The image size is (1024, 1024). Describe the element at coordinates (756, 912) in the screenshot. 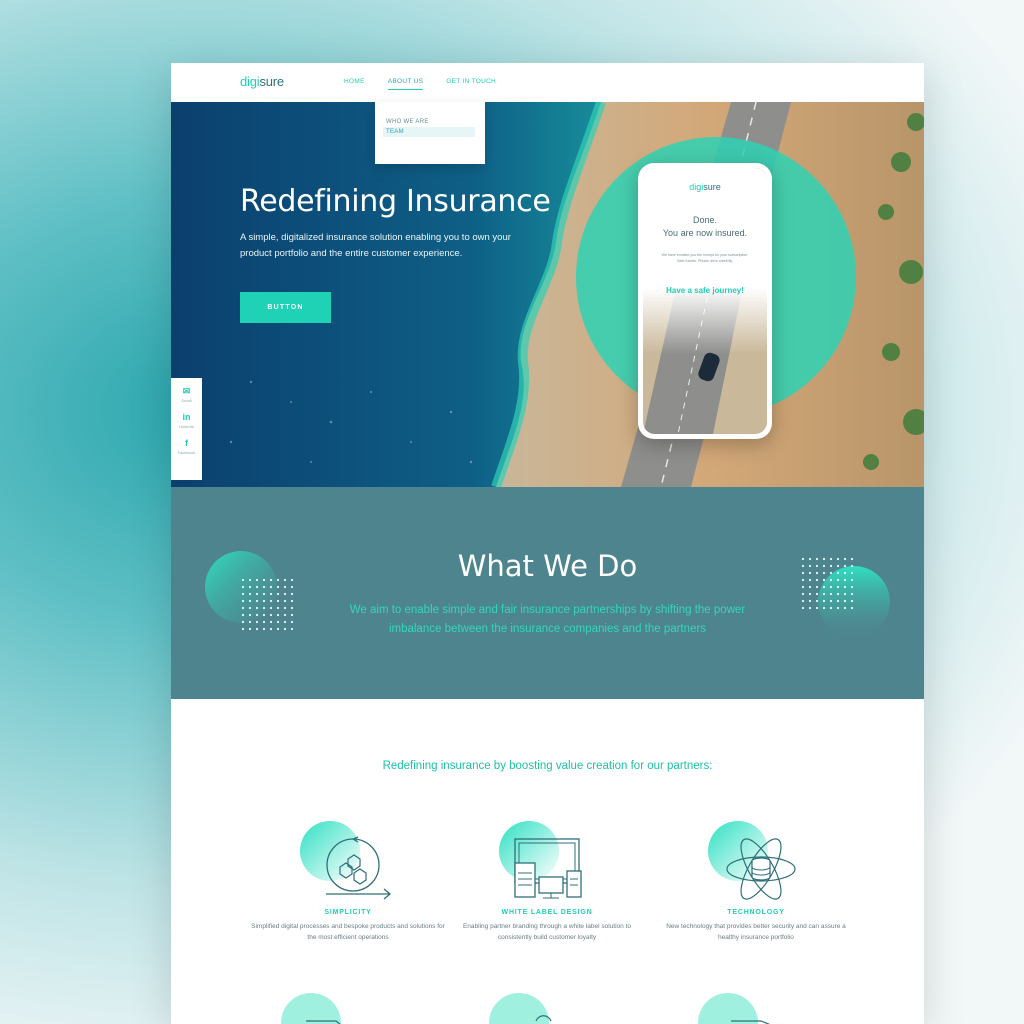

I see `feature-title: TECHNOLOGY` at that location.